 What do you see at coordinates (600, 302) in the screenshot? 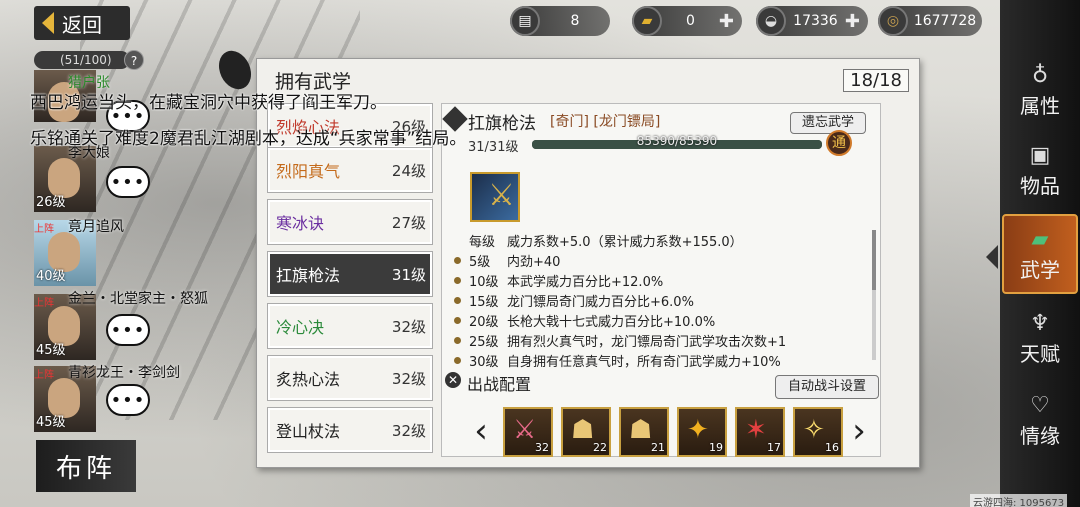
I see `effect-text: 龙门镖局奇门威力百分比+6.0%` at bounding box center [600, 302].